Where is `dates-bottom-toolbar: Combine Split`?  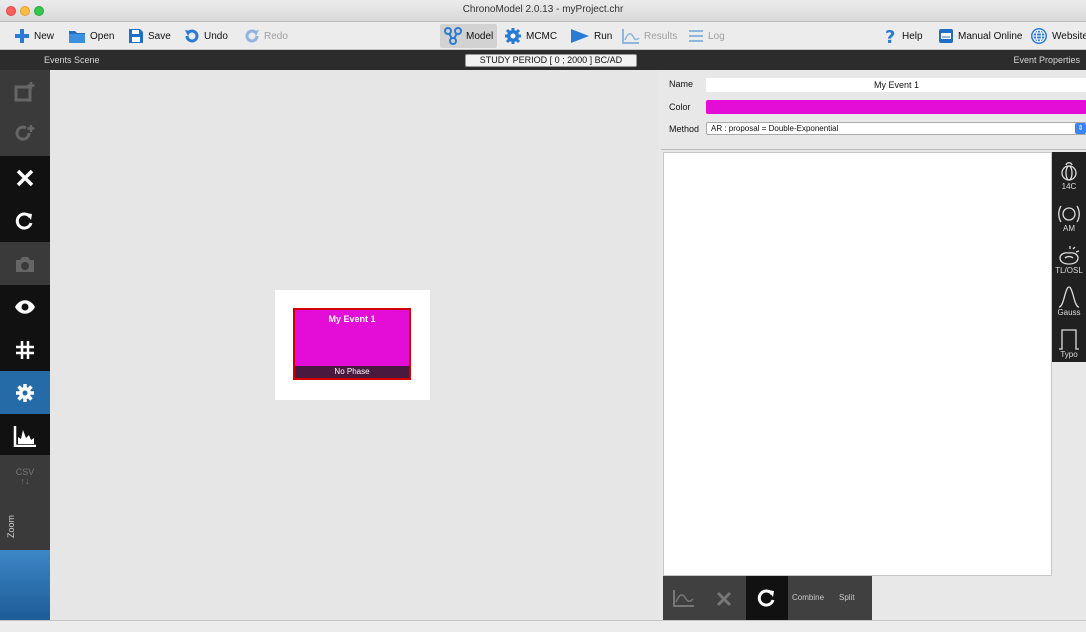
dates-bottom-toolbar: Combine Split is located at coordinates (767, 598).